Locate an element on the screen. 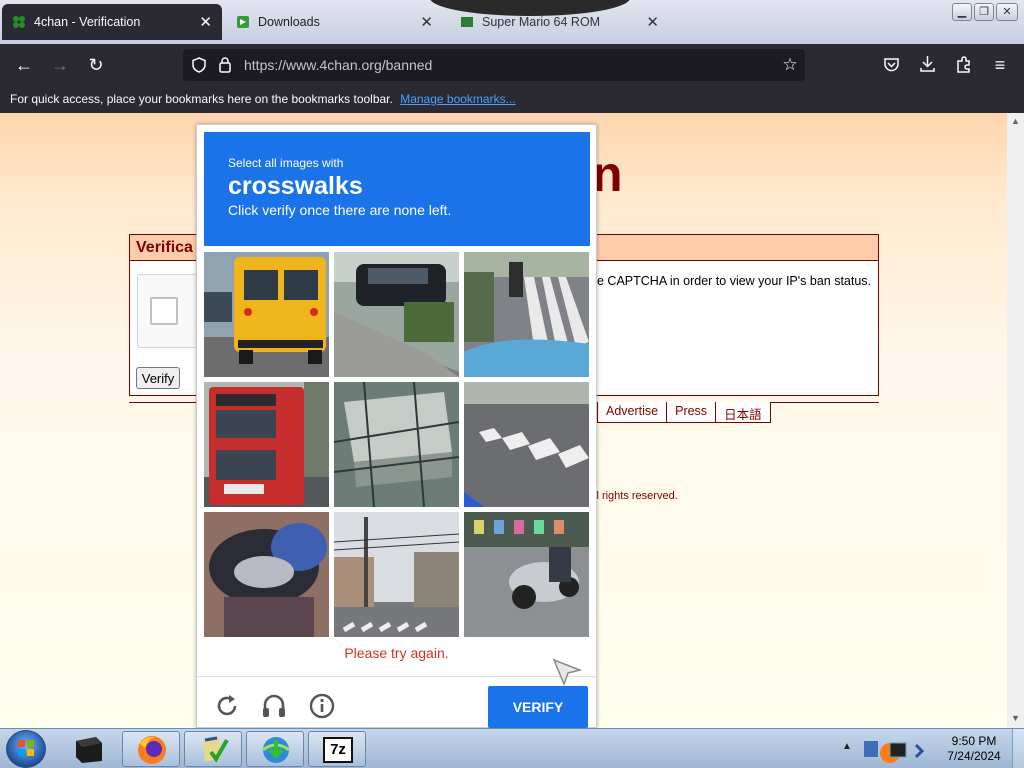  taskbar-checklist-app is located at coordinates (213, 749).